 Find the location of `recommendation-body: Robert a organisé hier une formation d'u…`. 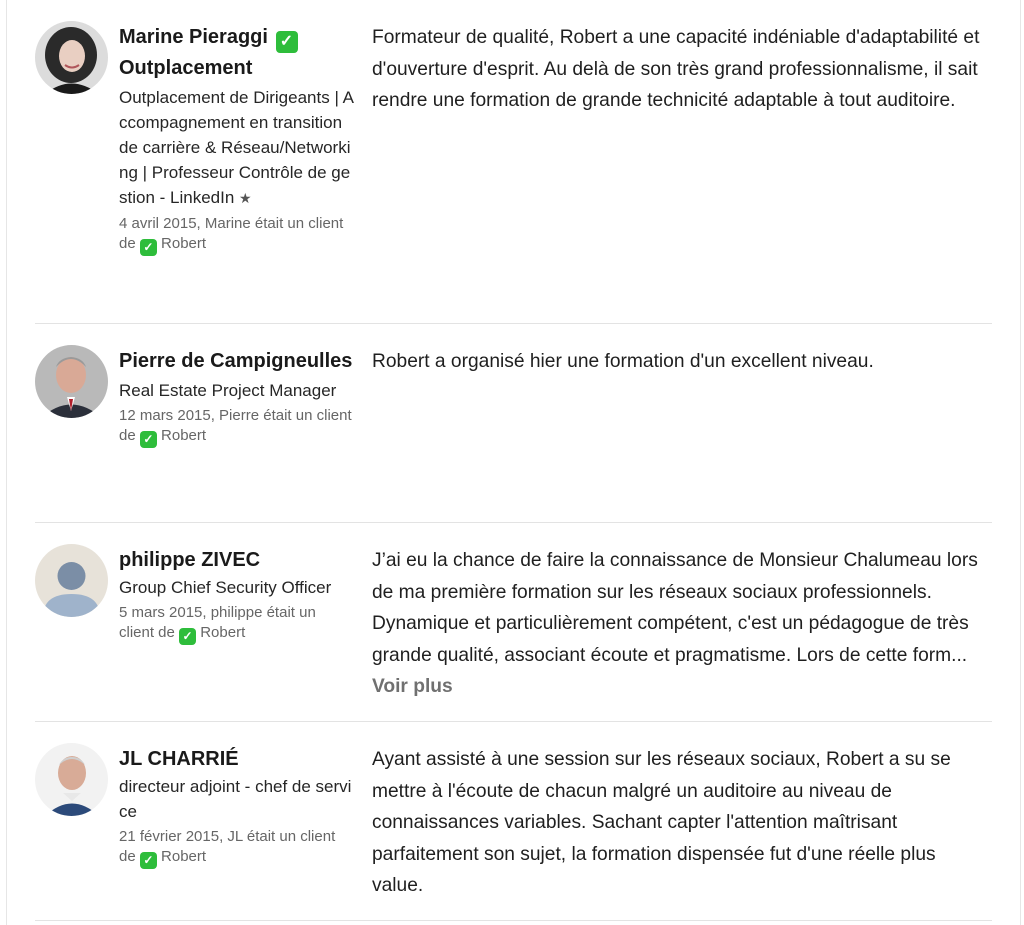

recommendation-body: Robert a organisé hier une formation d'u… is located at coordinates (623, 361).